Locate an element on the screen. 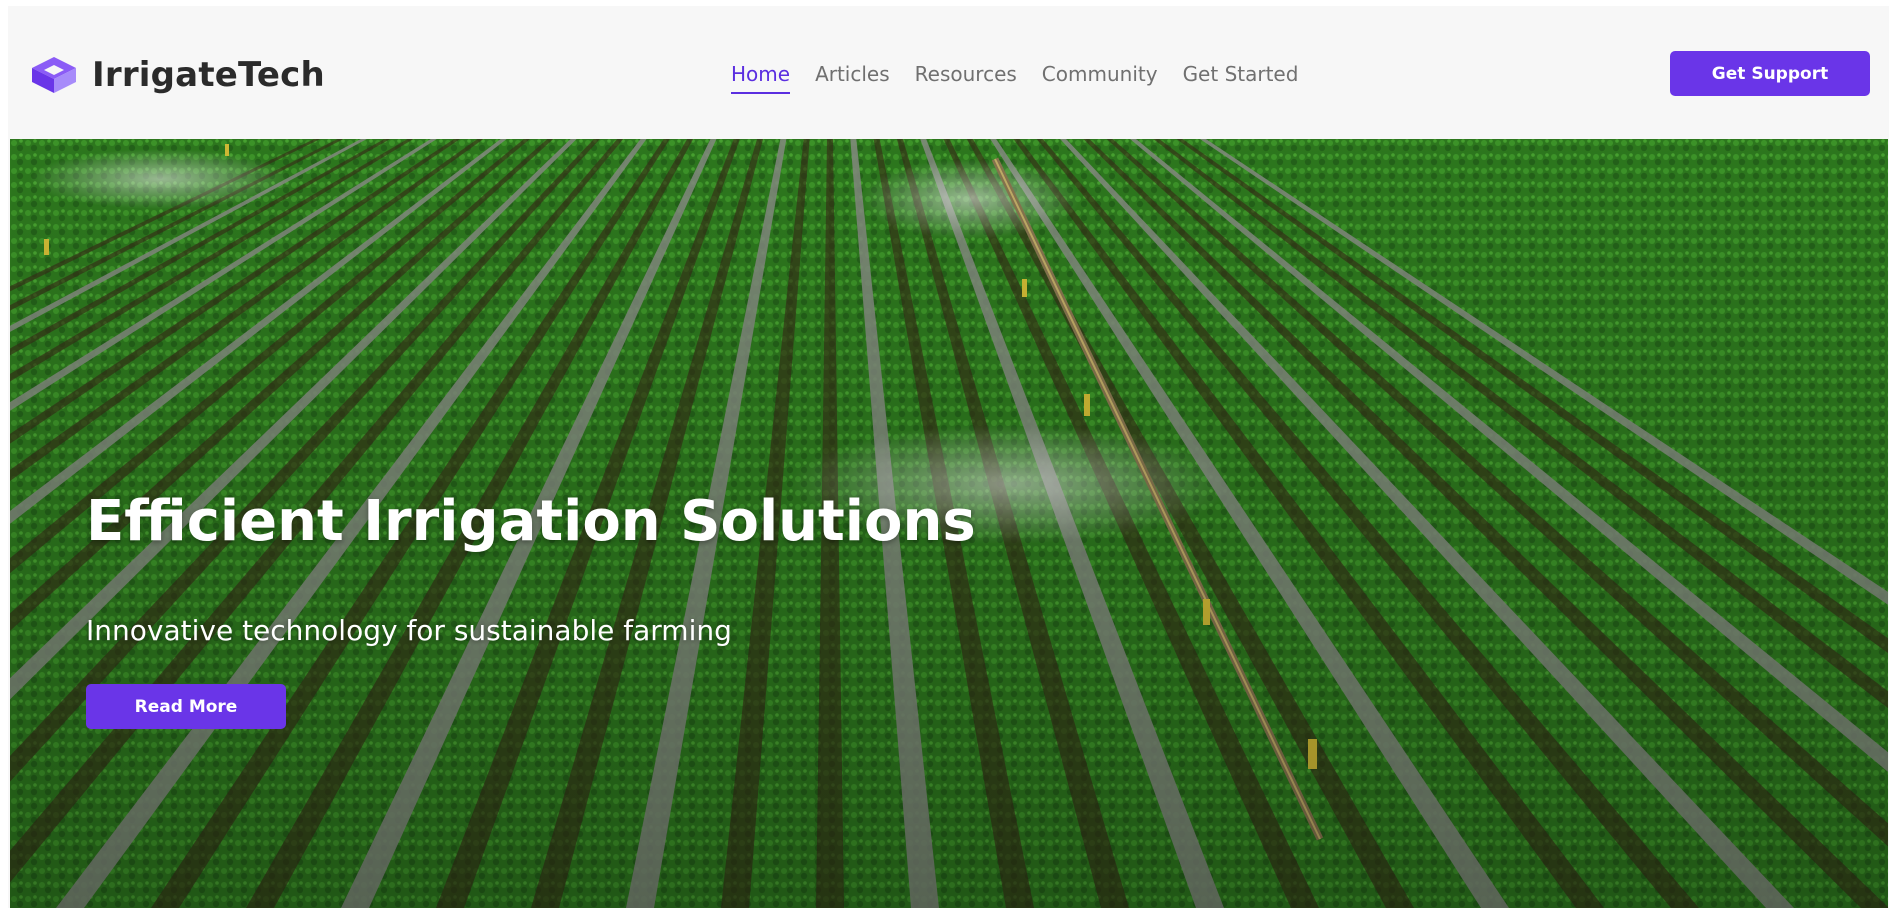 This screenshot has height=908, width=1897. nav-home: Home is located at coordinates (761, 78).